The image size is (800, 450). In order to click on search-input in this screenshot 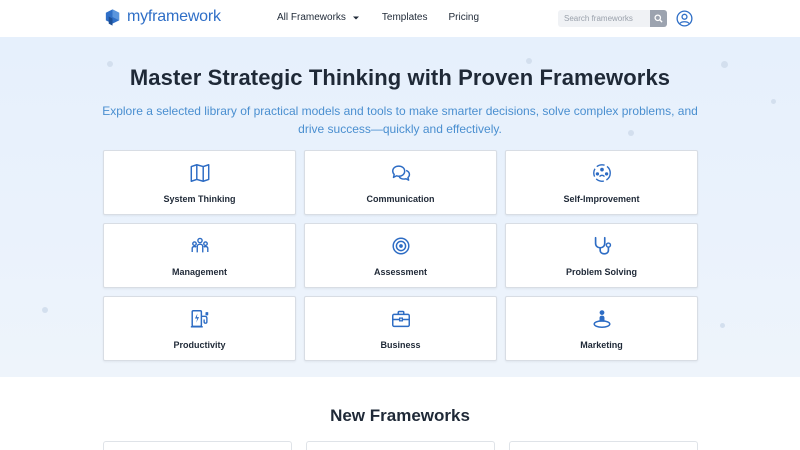, I will do `click(604, 18)`.